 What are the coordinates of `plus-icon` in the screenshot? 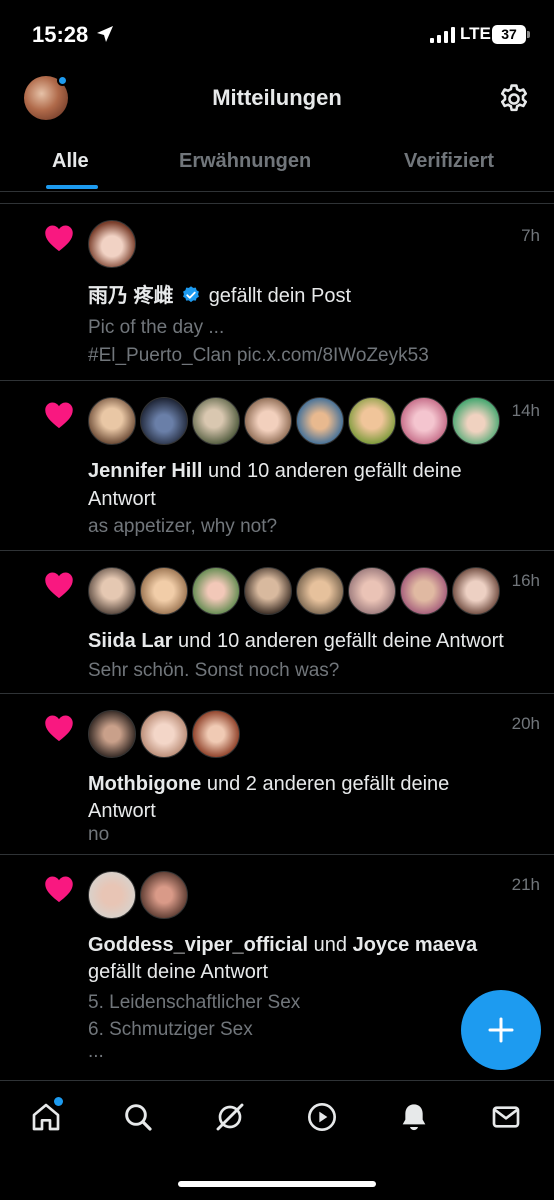 It's located at (501, 1030).